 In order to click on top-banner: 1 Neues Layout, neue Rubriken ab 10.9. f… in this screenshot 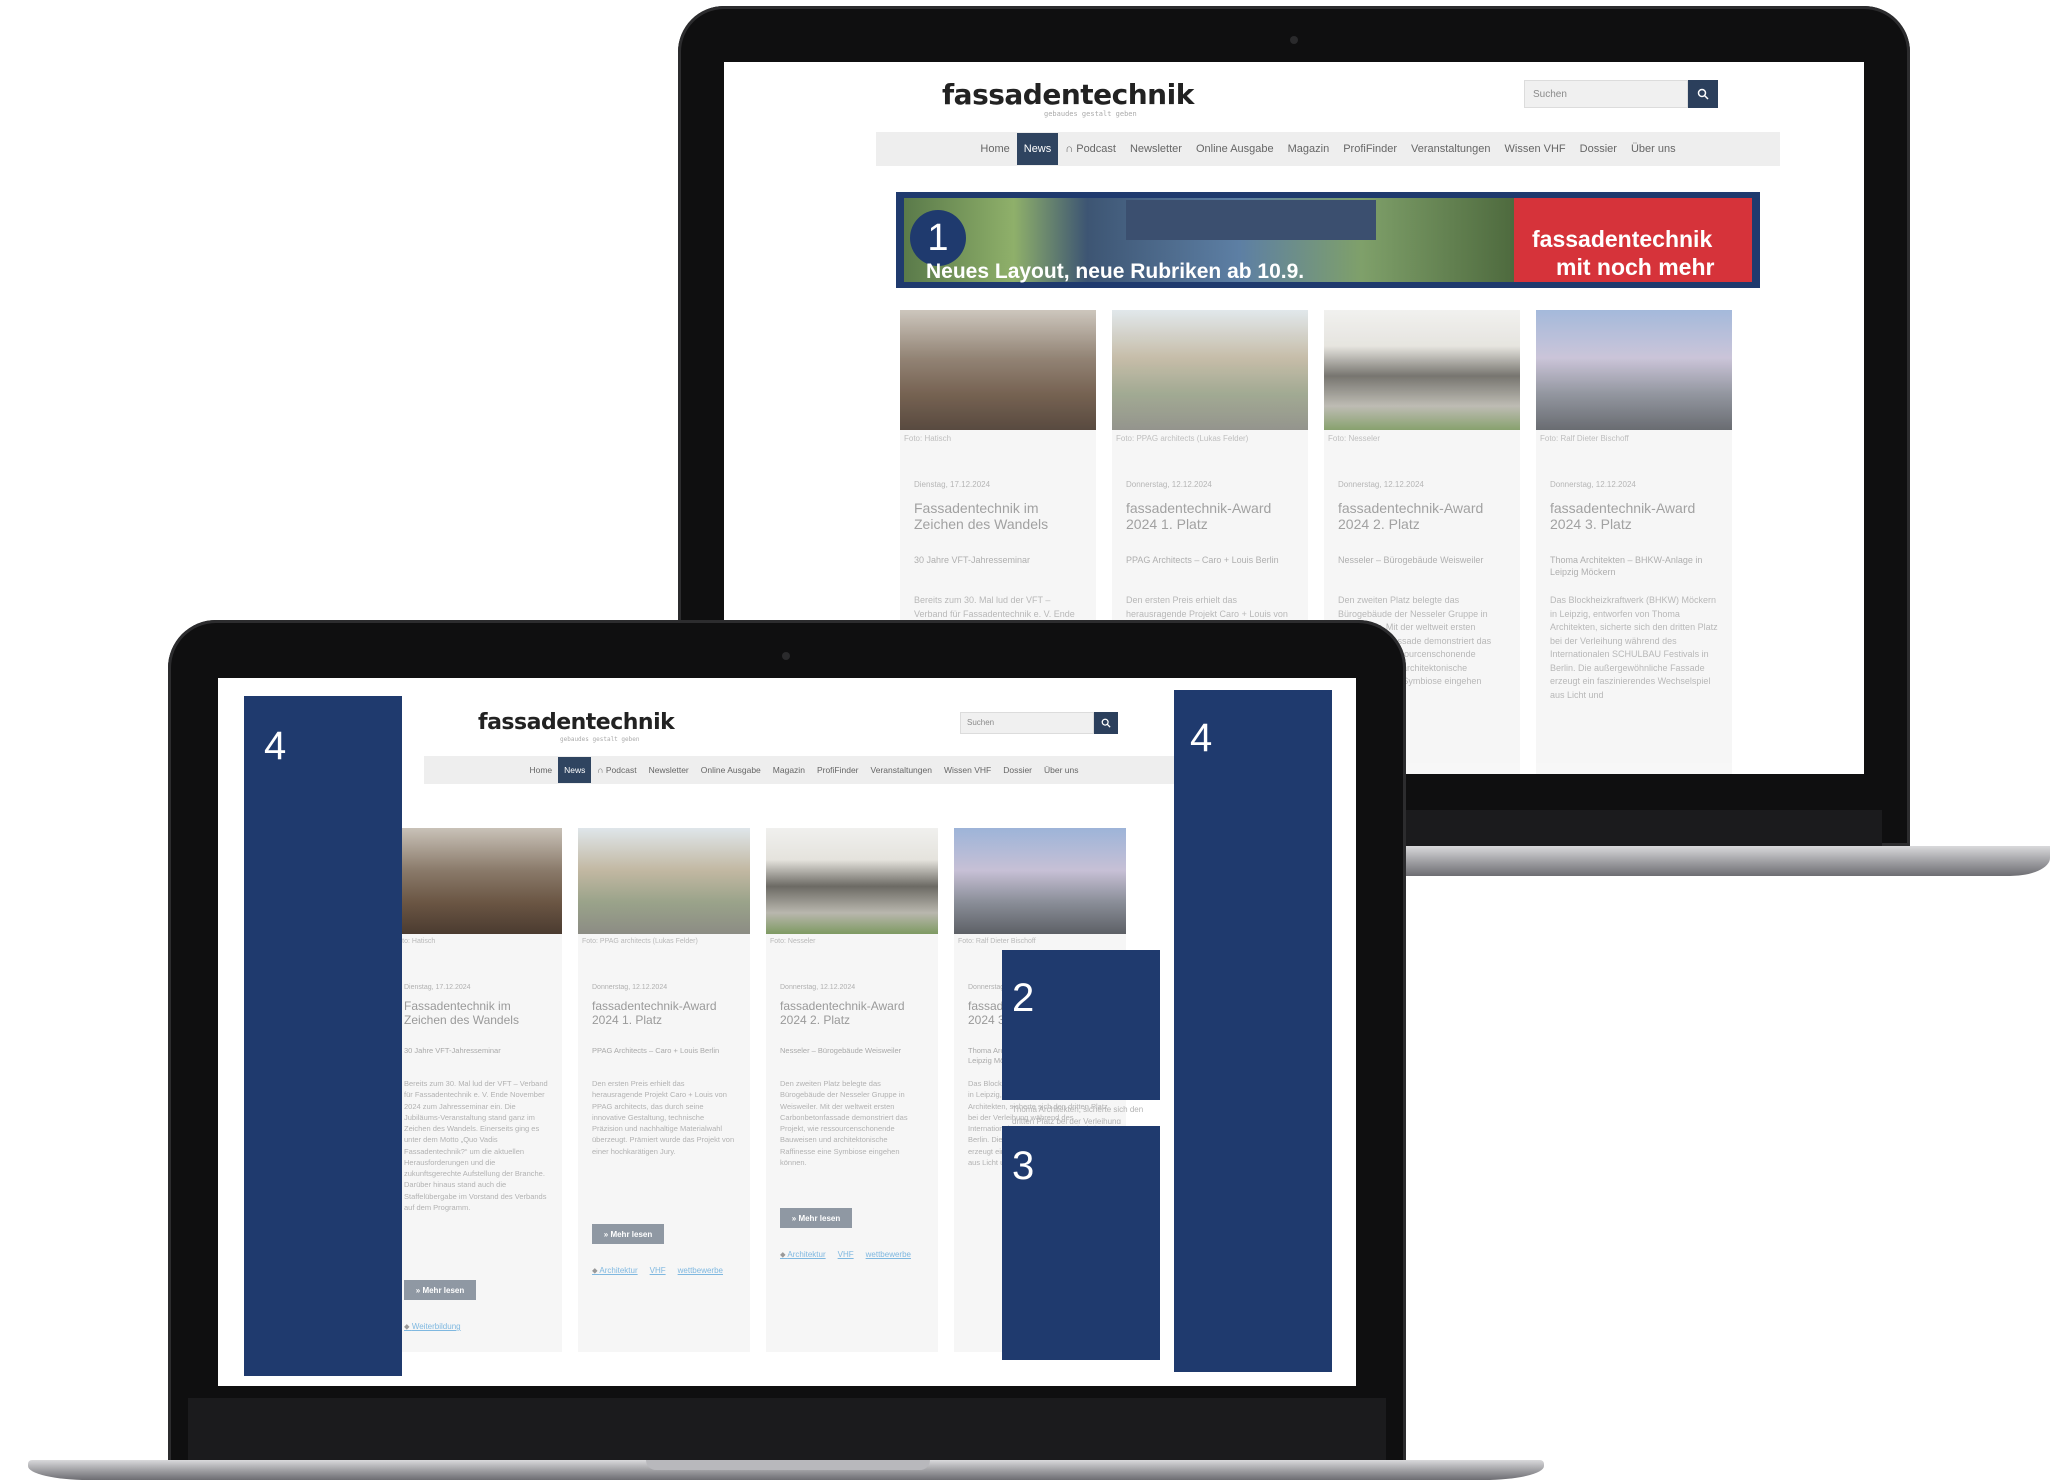, I will do `click(1328, 240)`.